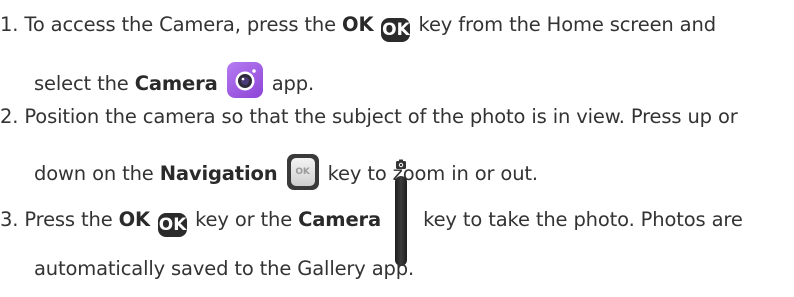 The height and width of the screenshot is (297, 794). What do you see at coordinates (97, 173) in the screenshot?
I see `step-2-text-b: down on the` at bounding box center [97, 173].